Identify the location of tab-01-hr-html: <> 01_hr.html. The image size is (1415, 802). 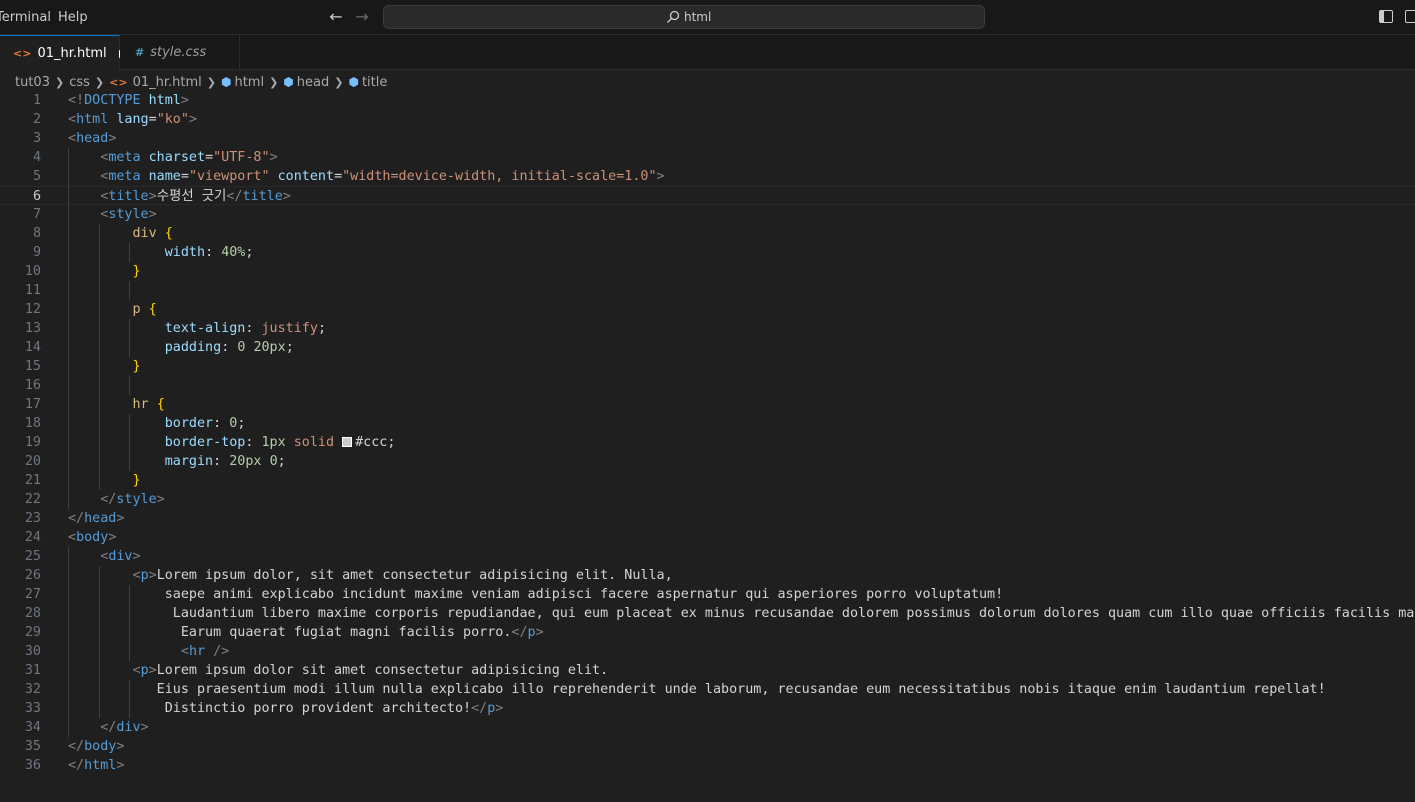
(60, 53).